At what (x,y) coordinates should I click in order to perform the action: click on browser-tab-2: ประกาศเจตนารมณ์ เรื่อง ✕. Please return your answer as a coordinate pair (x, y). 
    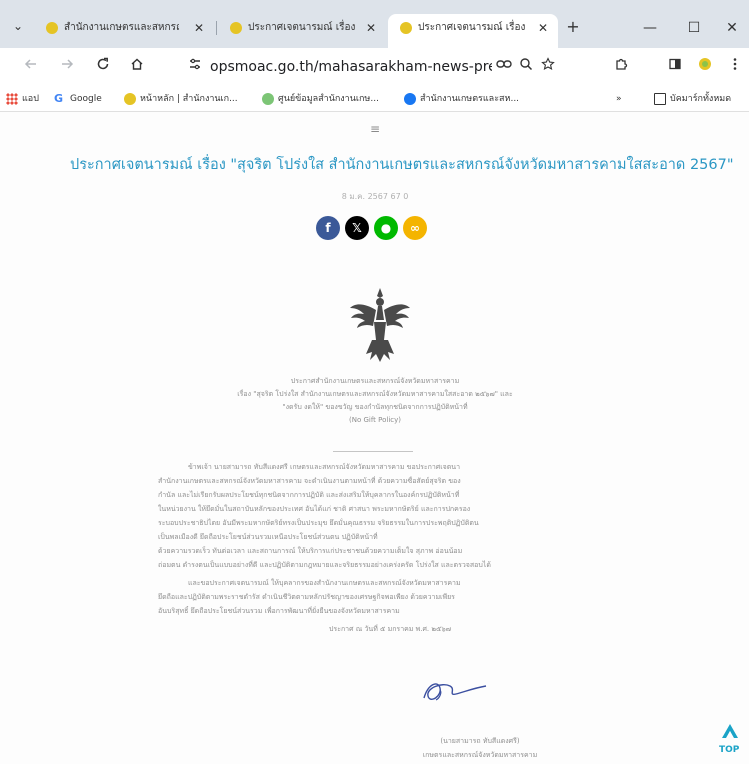
    Looking at the image, I should click on (302, 28).